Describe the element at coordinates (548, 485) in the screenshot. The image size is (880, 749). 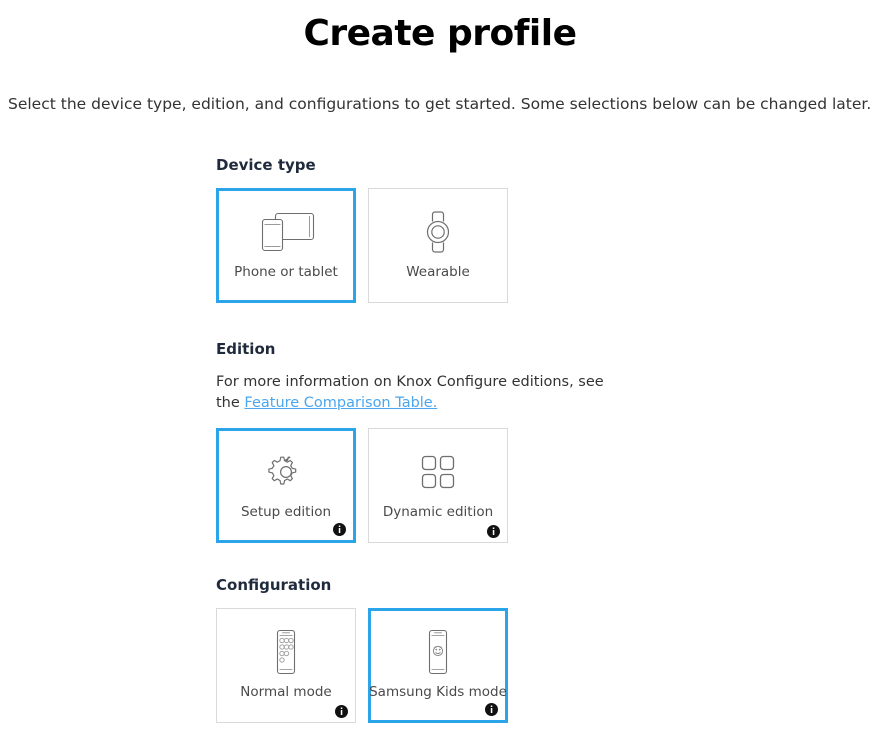
I see `edition-options: Setup edition Dynamic edition` at that location.